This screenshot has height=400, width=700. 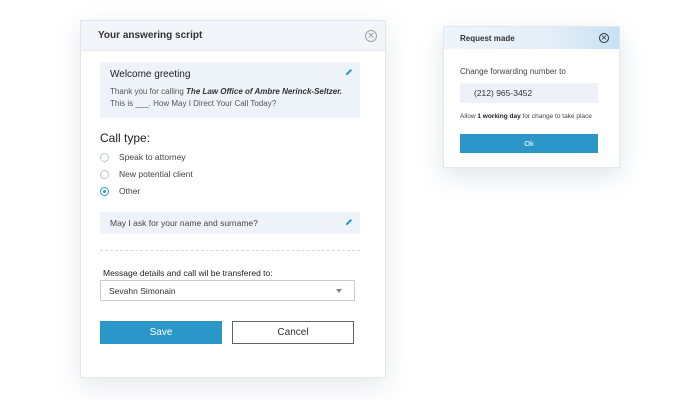 I want to click on note-suffix: for change to take place, so click(x=556, y=116).